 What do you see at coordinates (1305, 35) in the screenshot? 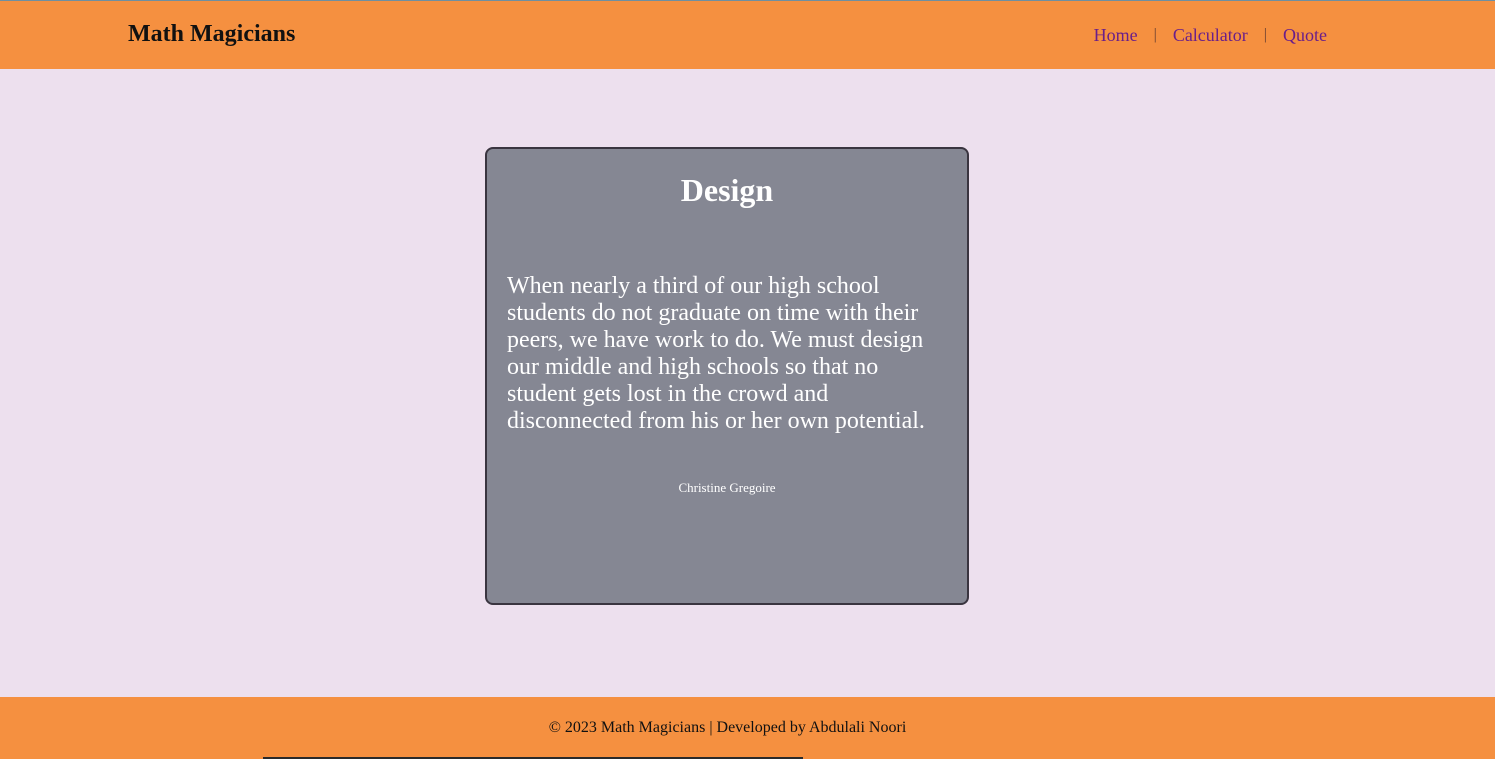
I see `nav-link-quote: Quote` at bounding box center [1305, 35].